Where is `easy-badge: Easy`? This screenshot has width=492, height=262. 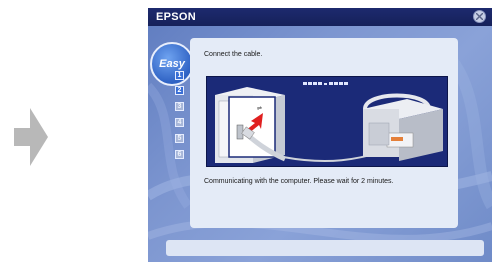 easy-badge: Easy is located at coordinates (172, 64).